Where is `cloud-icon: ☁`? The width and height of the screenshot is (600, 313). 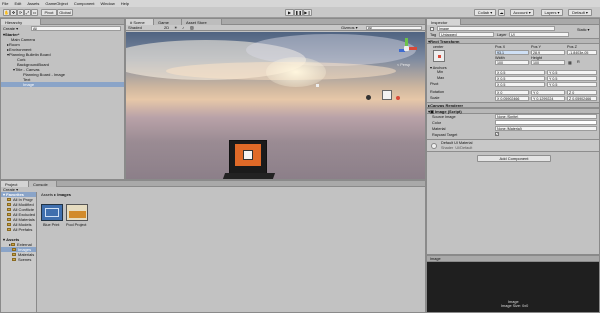 cloud-icon: ☁ is located at coordinates (501, 12).